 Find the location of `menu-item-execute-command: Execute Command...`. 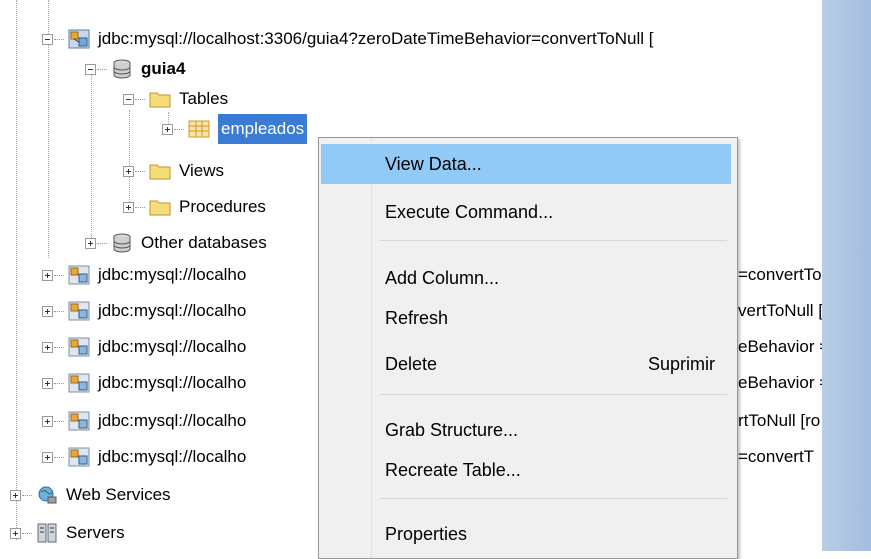

menu-item-execute-command: Execute Command... is located at coordinates (526, 212).